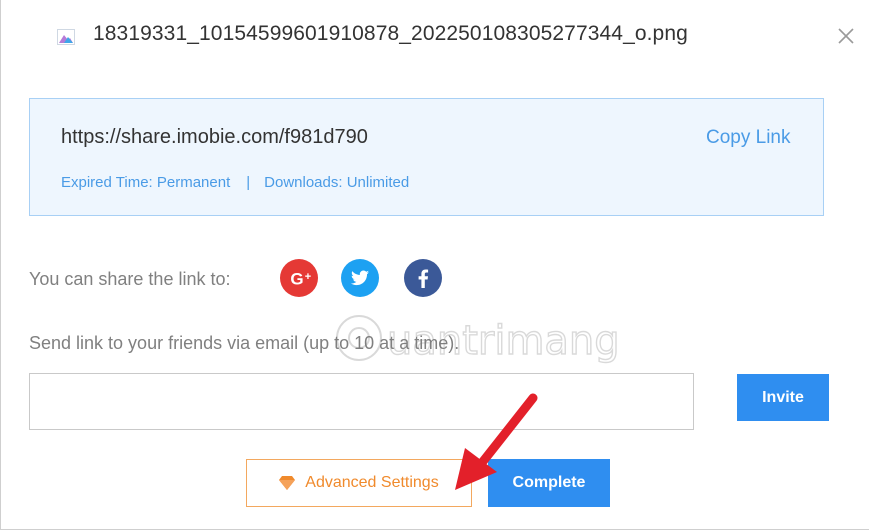 Image resolution: width=870 pixels, height=531 pixels. What do you see at coordinates (296, 279) in the screenshot?
I see `svg-text: G` at bounding box center [296, 279].